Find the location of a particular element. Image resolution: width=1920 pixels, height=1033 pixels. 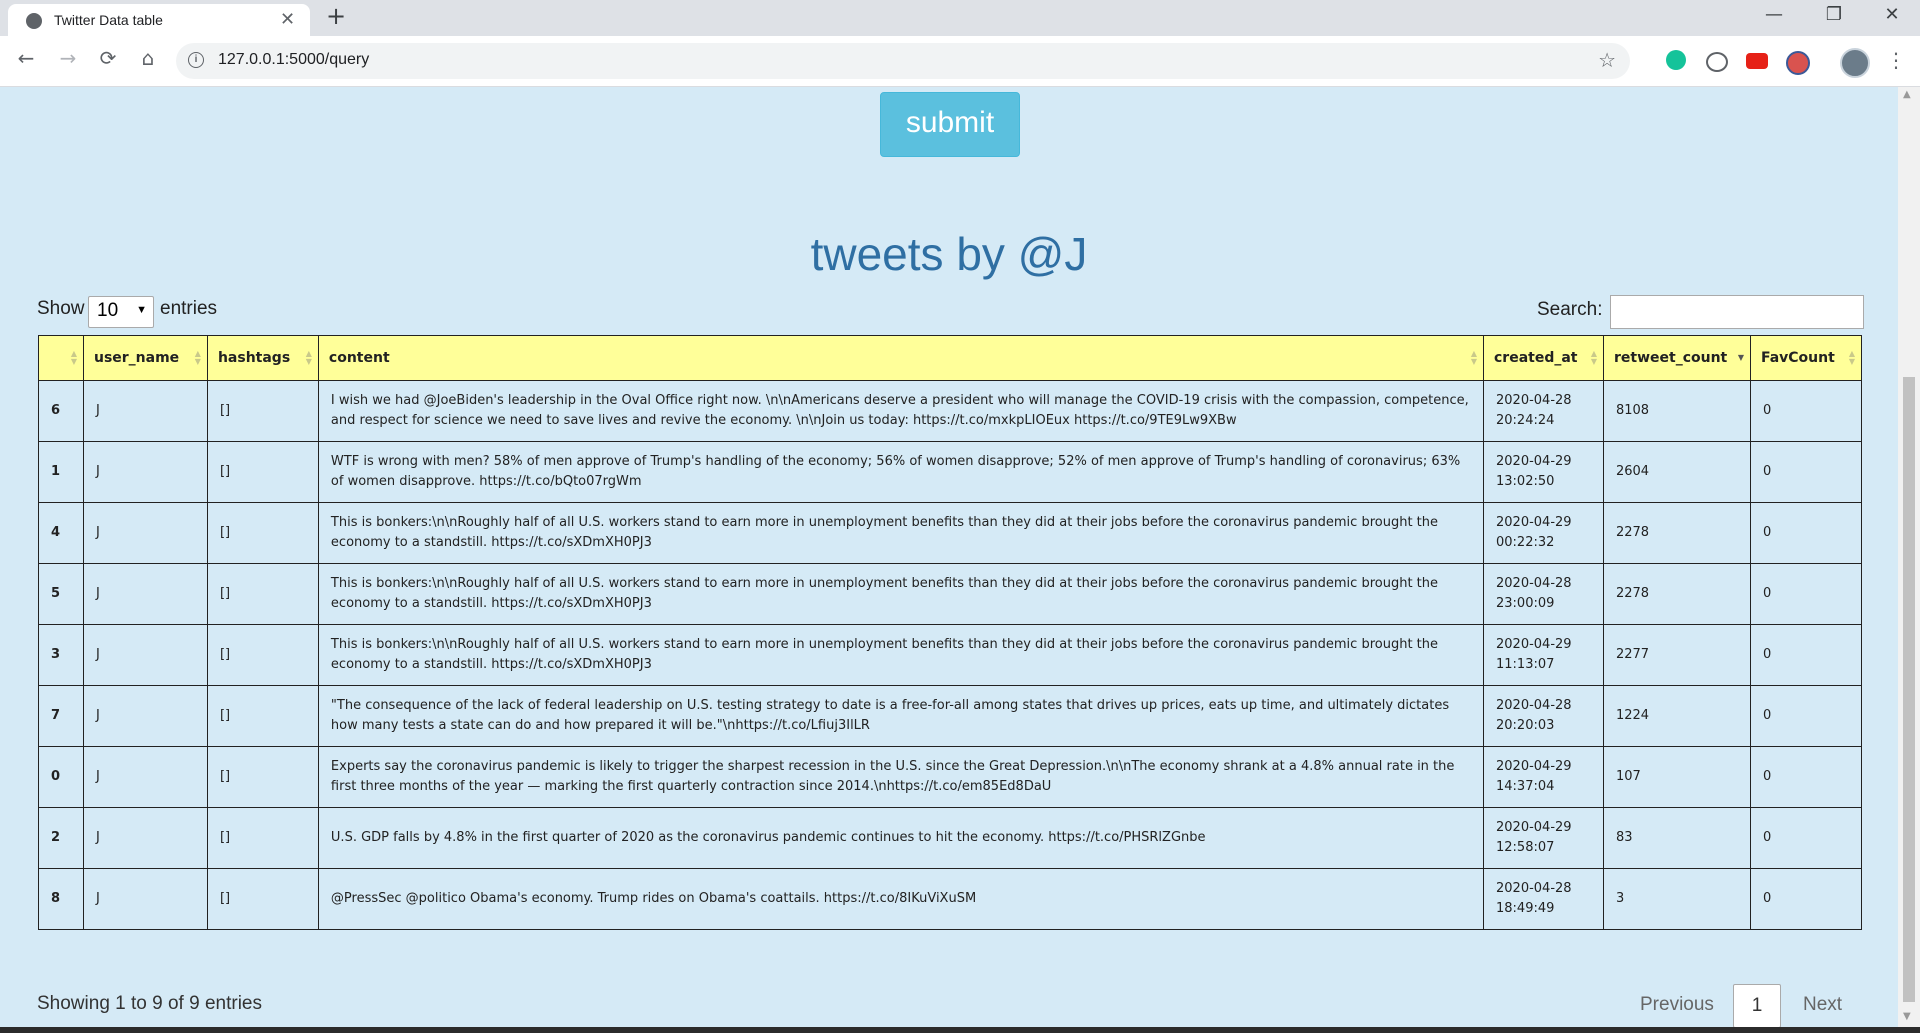

reload-button: ⟳ is located at coordinates (108, 58).